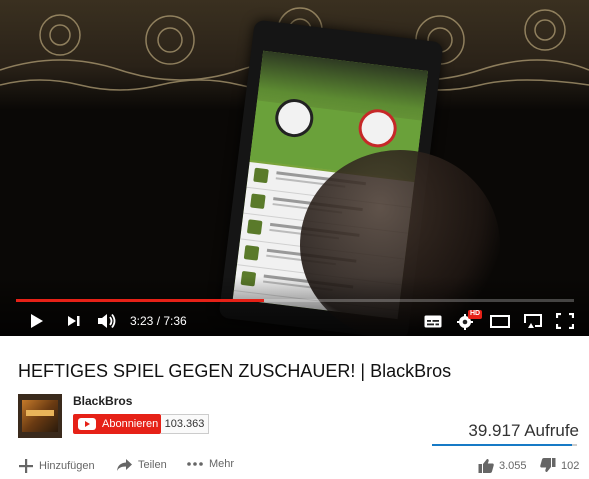 This screenshot has height=479, width=589. I want to click on play-button, so click(37, 321).